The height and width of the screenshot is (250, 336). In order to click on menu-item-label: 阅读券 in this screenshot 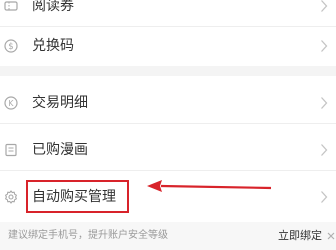, I will do `click(53, 7)`.